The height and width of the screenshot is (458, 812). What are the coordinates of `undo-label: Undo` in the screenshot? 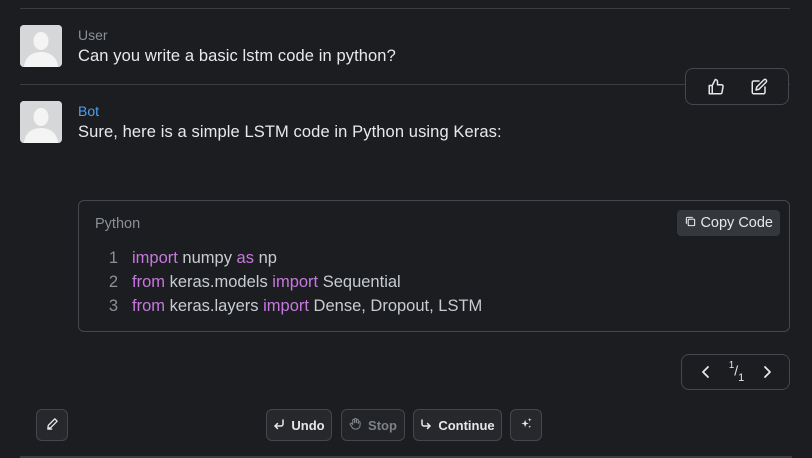 It's located at (308, 425).